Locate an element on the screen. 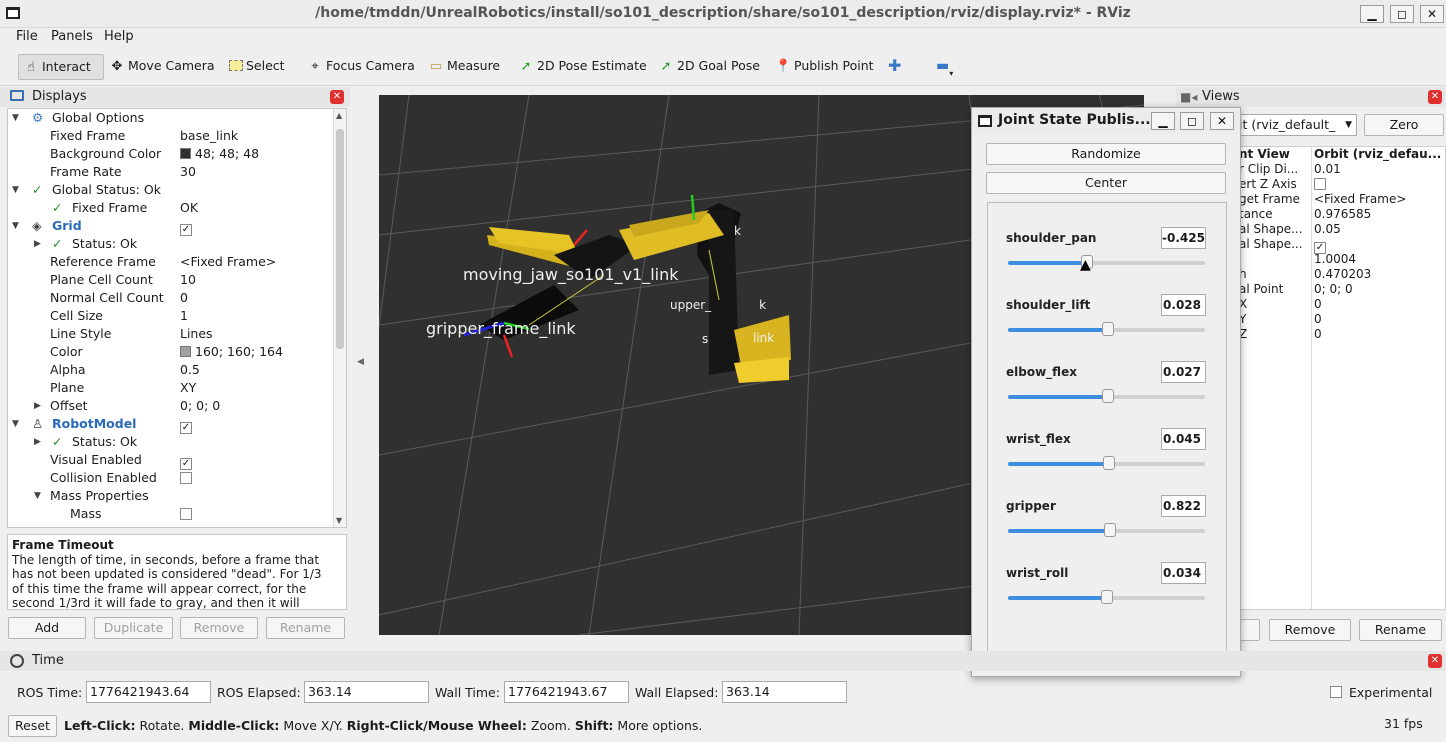  joint-dialog-titlebar: Joint State Publis... ▁ ◻ ✕ is located at coordinates (1106, 121).